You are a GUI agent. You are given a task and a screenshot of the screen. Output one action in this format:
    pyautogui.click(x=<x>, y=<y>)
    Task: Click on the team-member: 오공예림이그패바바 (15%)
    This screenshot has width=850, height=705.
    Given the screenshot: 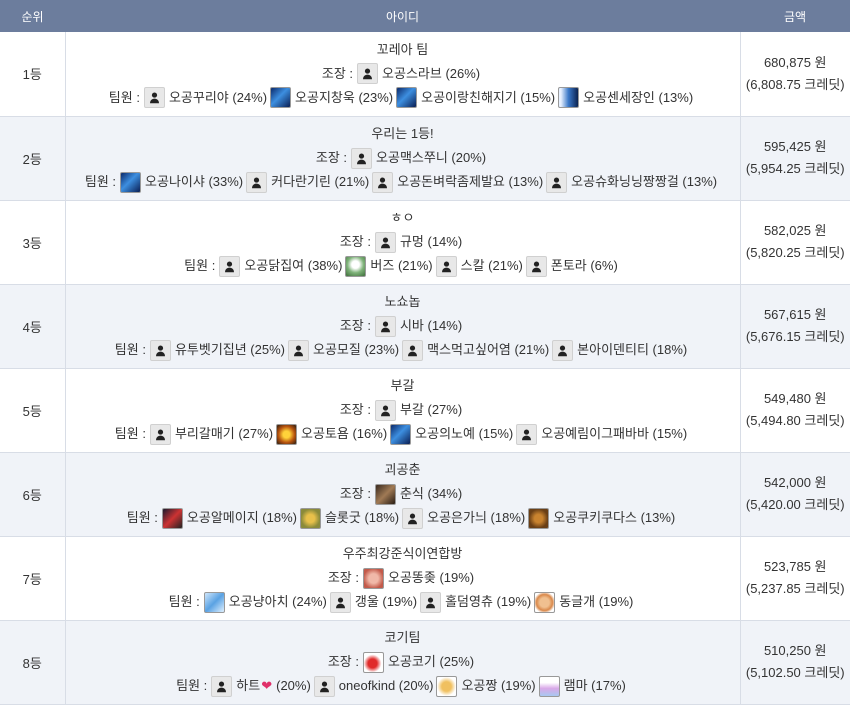 What is the action you would take?
    pyautogui.click(x=601, y=434)
    